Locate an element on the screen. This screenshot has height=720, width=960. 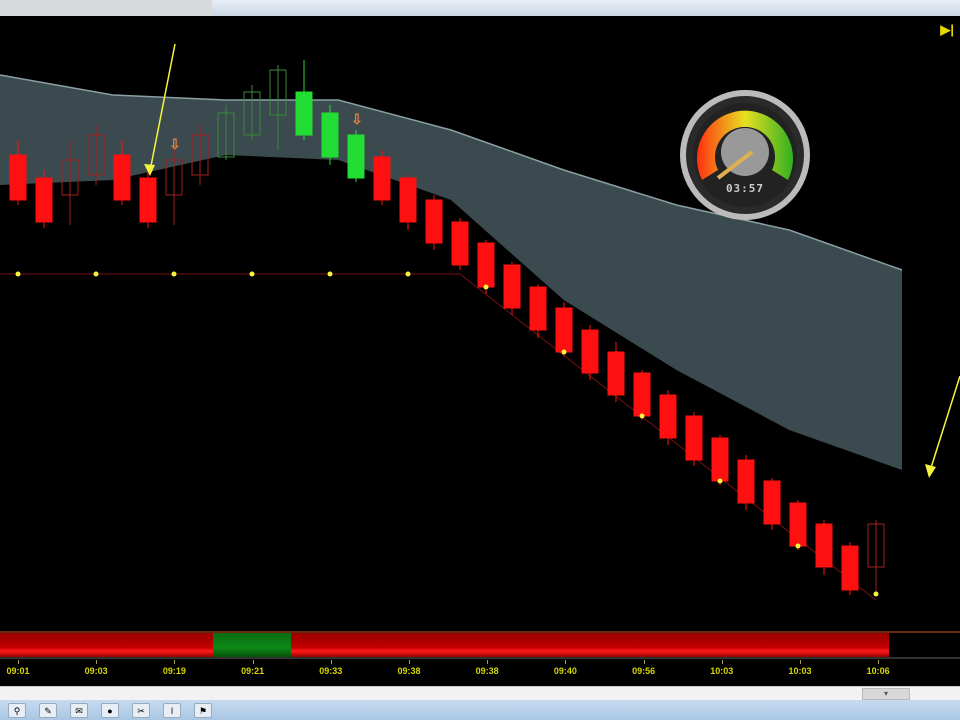
arrow-head-icon is located at coordinates (930, 471).